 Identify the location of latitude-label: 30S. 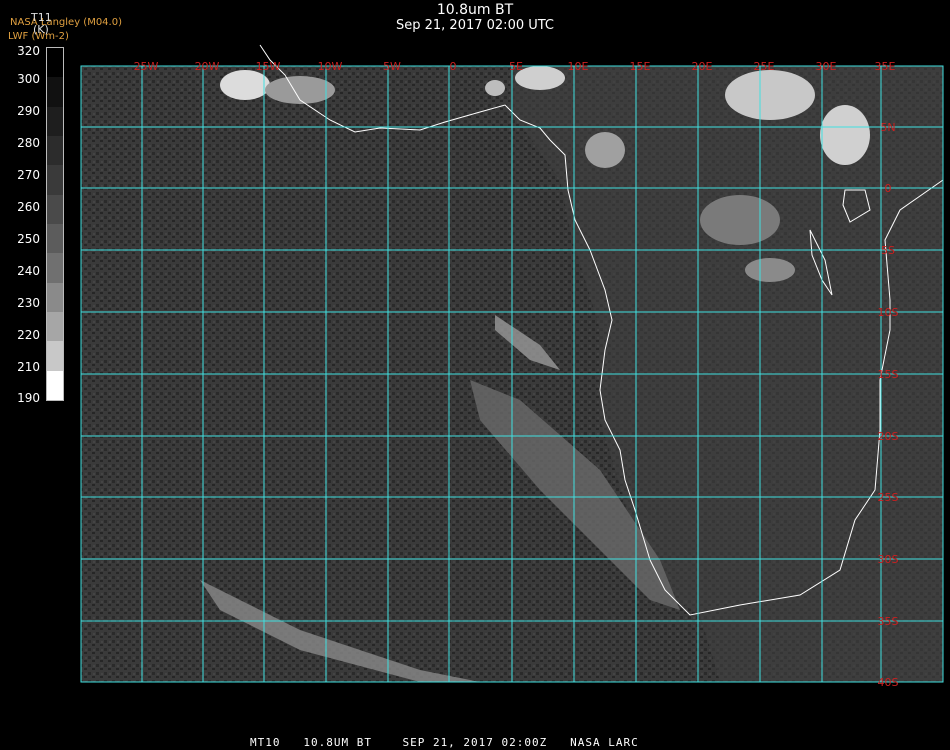
(888, 559).